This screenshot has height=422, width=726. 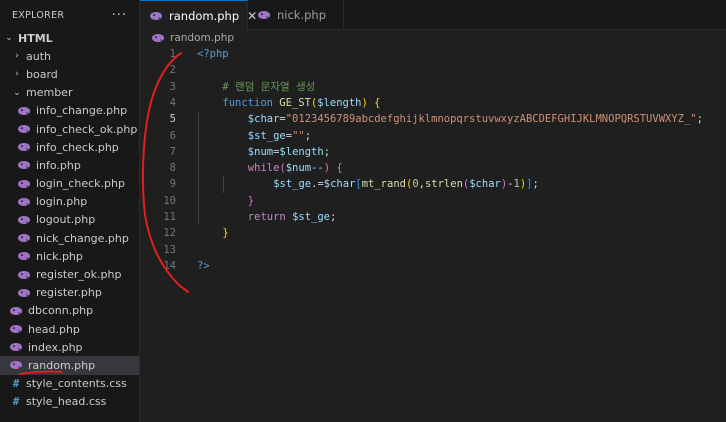 What do you see at coordinates (69, 74) in the screenshot?
I see `tree-item-board: › board` at bounding box center [69, 74].